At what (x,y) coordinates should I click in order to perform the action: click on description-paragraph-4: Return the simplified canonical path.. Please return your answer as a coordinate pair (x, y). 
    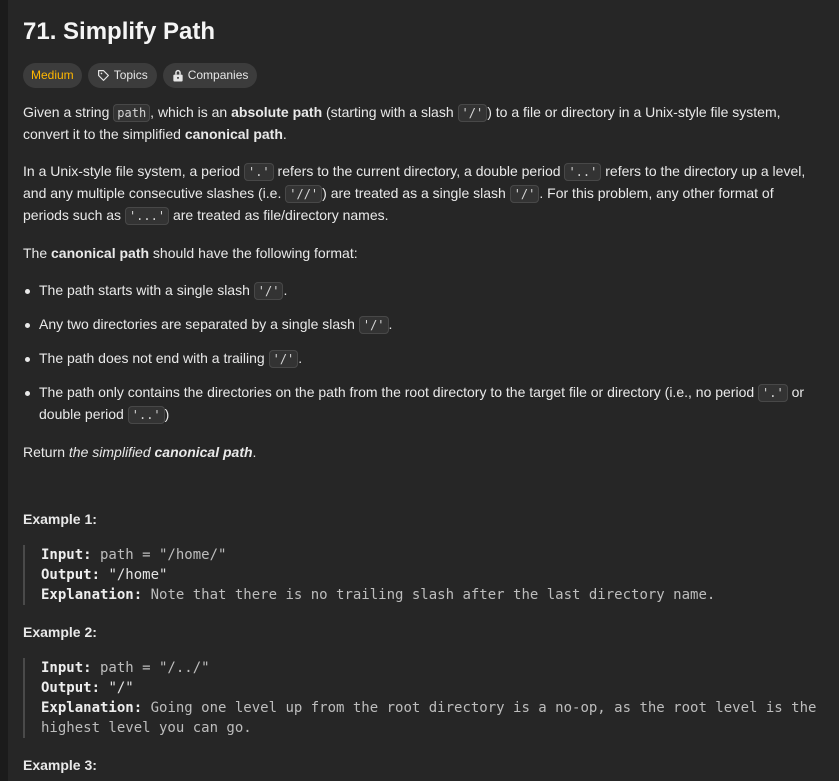
    Looking at the image, I should click on (423, 452).